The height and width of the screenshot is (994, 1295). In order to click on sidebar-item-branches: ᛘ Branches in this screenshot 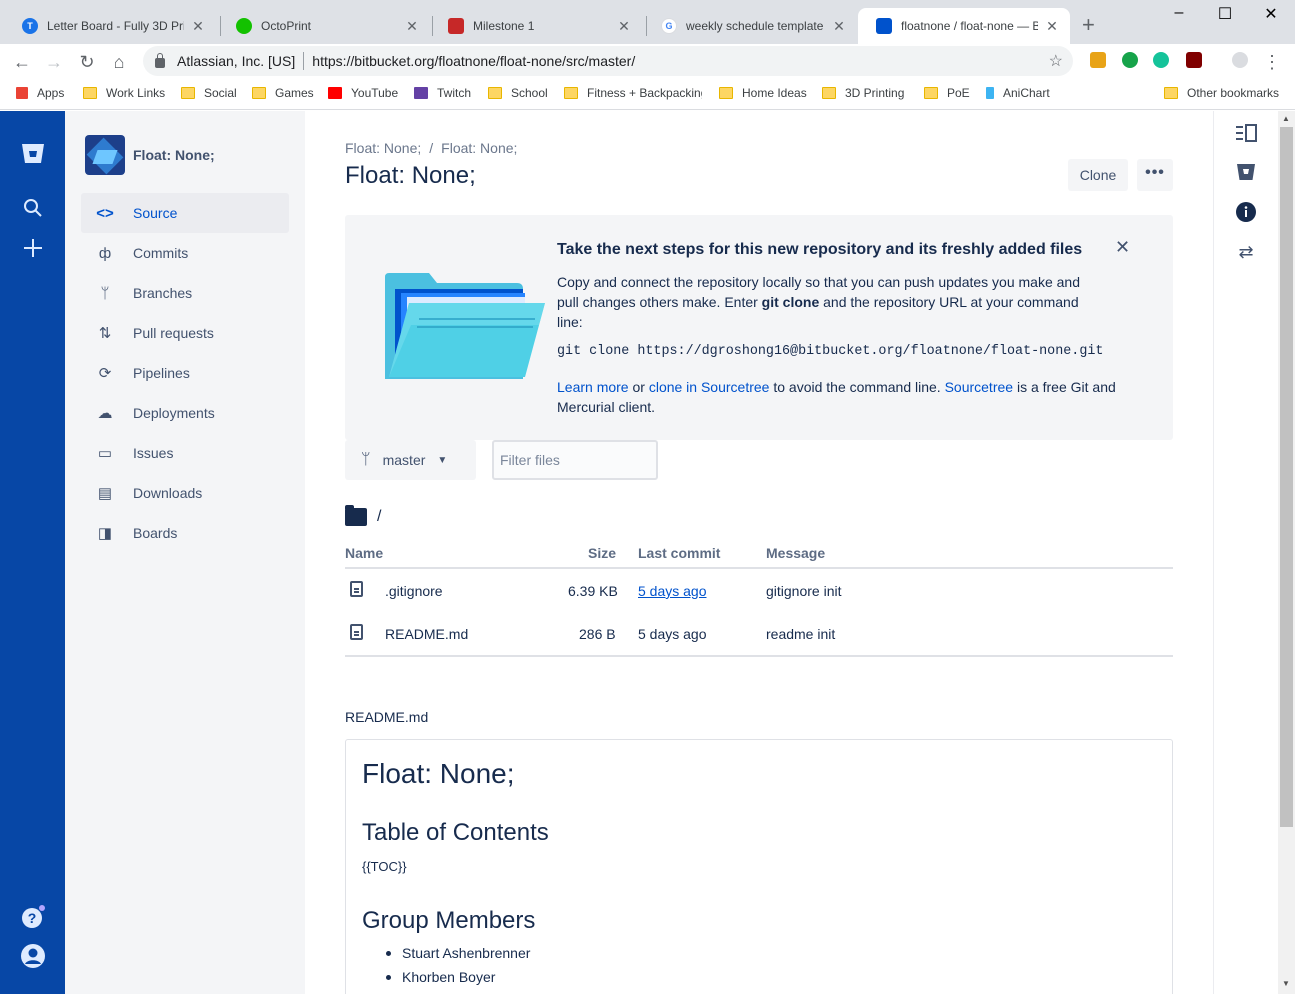, I will do `click(185, 293)`.